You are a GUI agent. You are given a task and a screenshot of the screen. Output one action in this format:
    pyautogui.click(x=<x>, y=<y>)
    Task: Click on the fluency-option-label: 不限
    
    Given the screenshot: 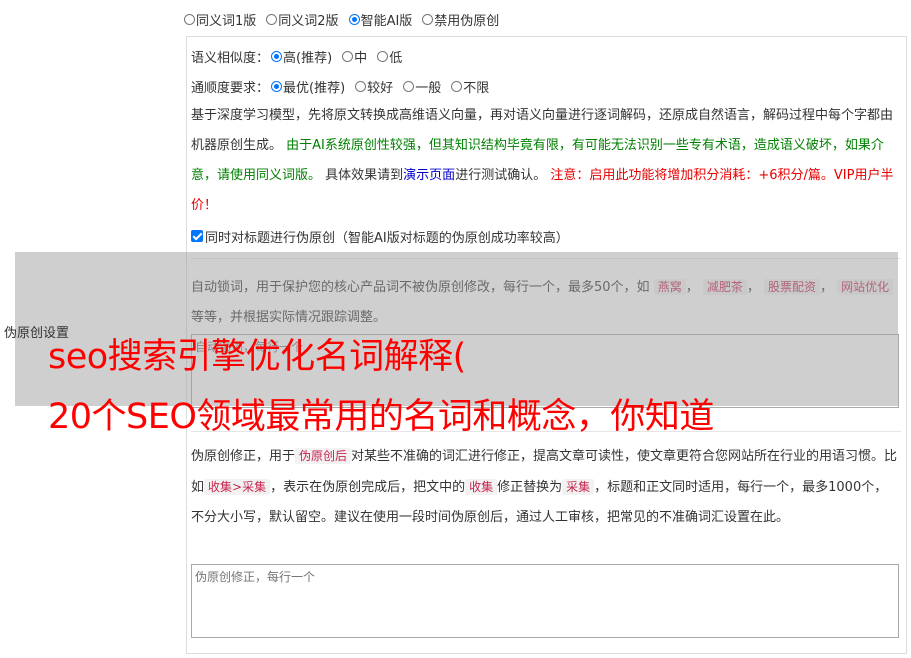 What is the action you would take?
    pyautogui.click(x=476, y=88)
    